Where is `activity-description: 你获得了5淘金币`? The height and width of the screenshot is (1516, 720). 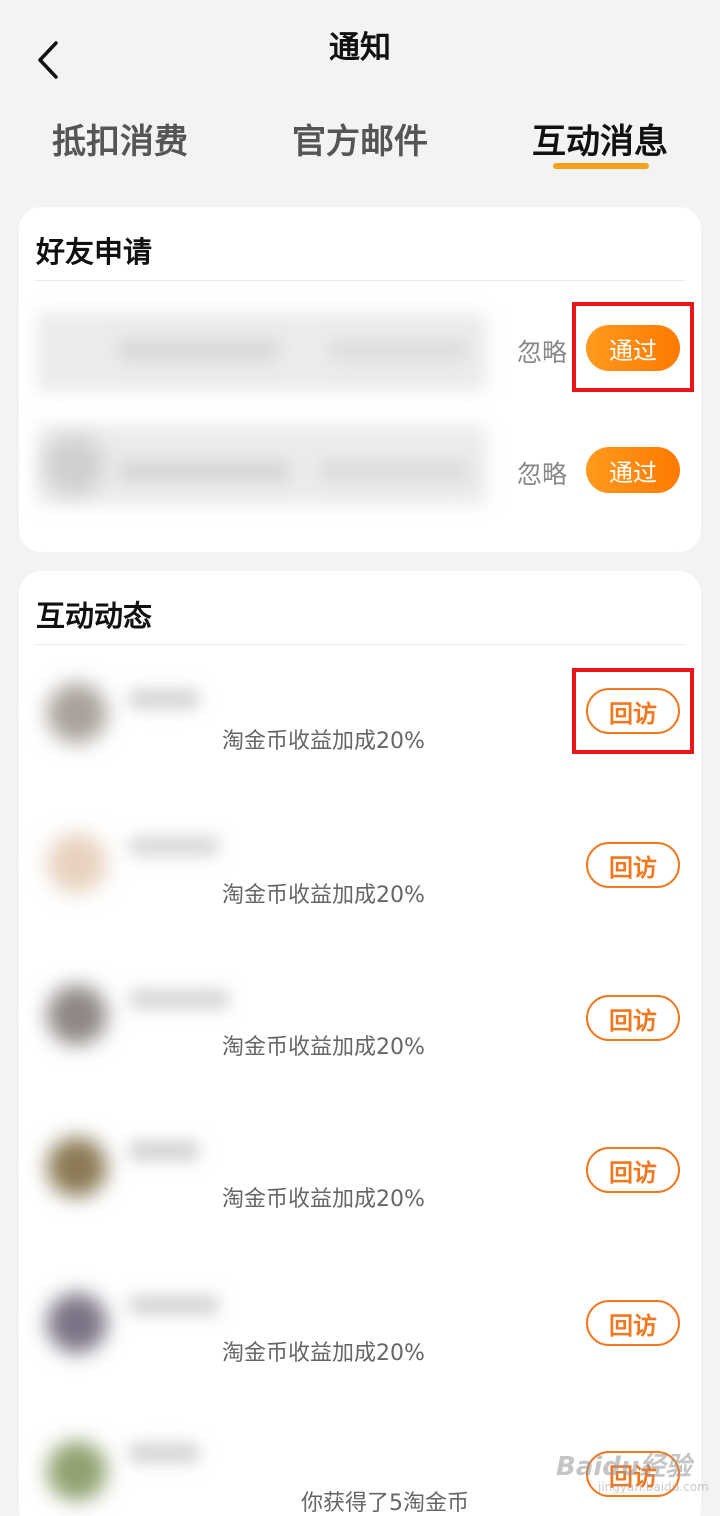
activity-description: 你获得了5淘金币 is located at coordinates (385, 1503).